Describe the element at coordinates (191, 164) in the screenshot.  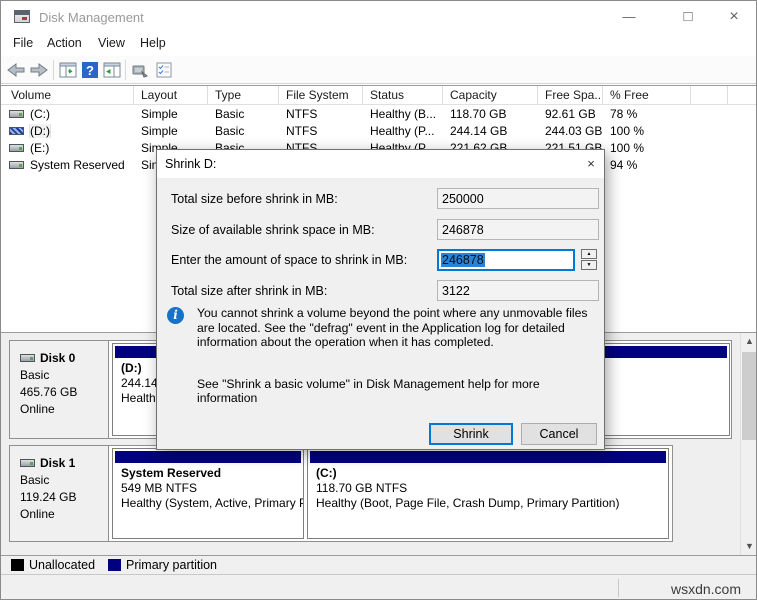
I see `dialog-title: Shrink D:` at that location.